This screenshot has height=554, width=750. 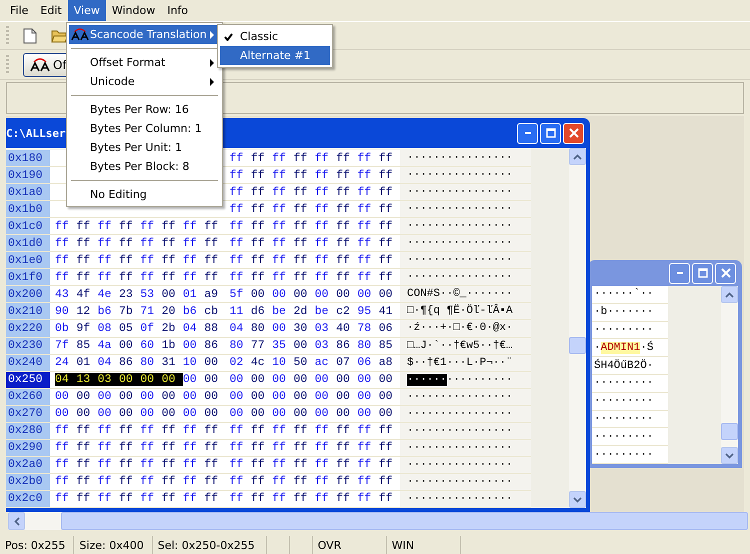 I want to click on menu-option: Bytes Per Column: 1, so click(x=144, y=128).